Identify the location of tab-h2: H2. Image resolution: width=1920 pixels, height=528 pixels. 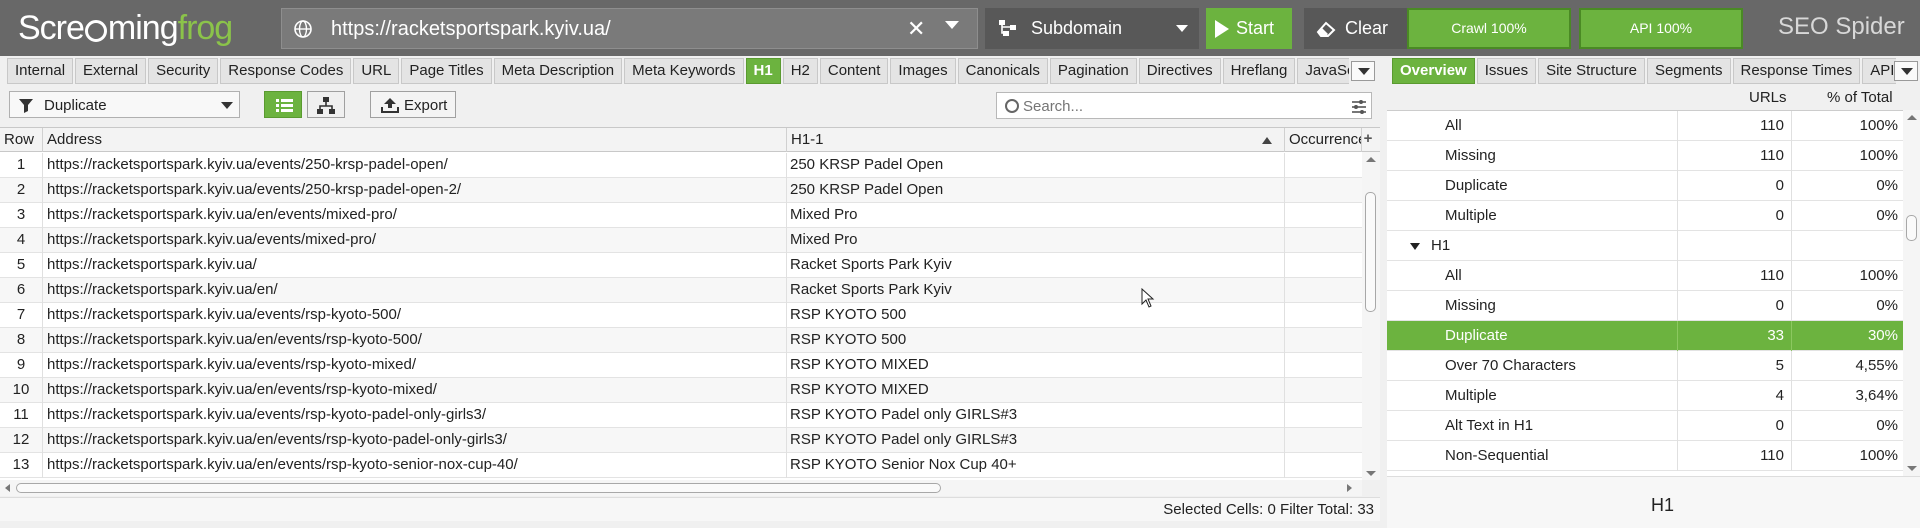
(800, 71).